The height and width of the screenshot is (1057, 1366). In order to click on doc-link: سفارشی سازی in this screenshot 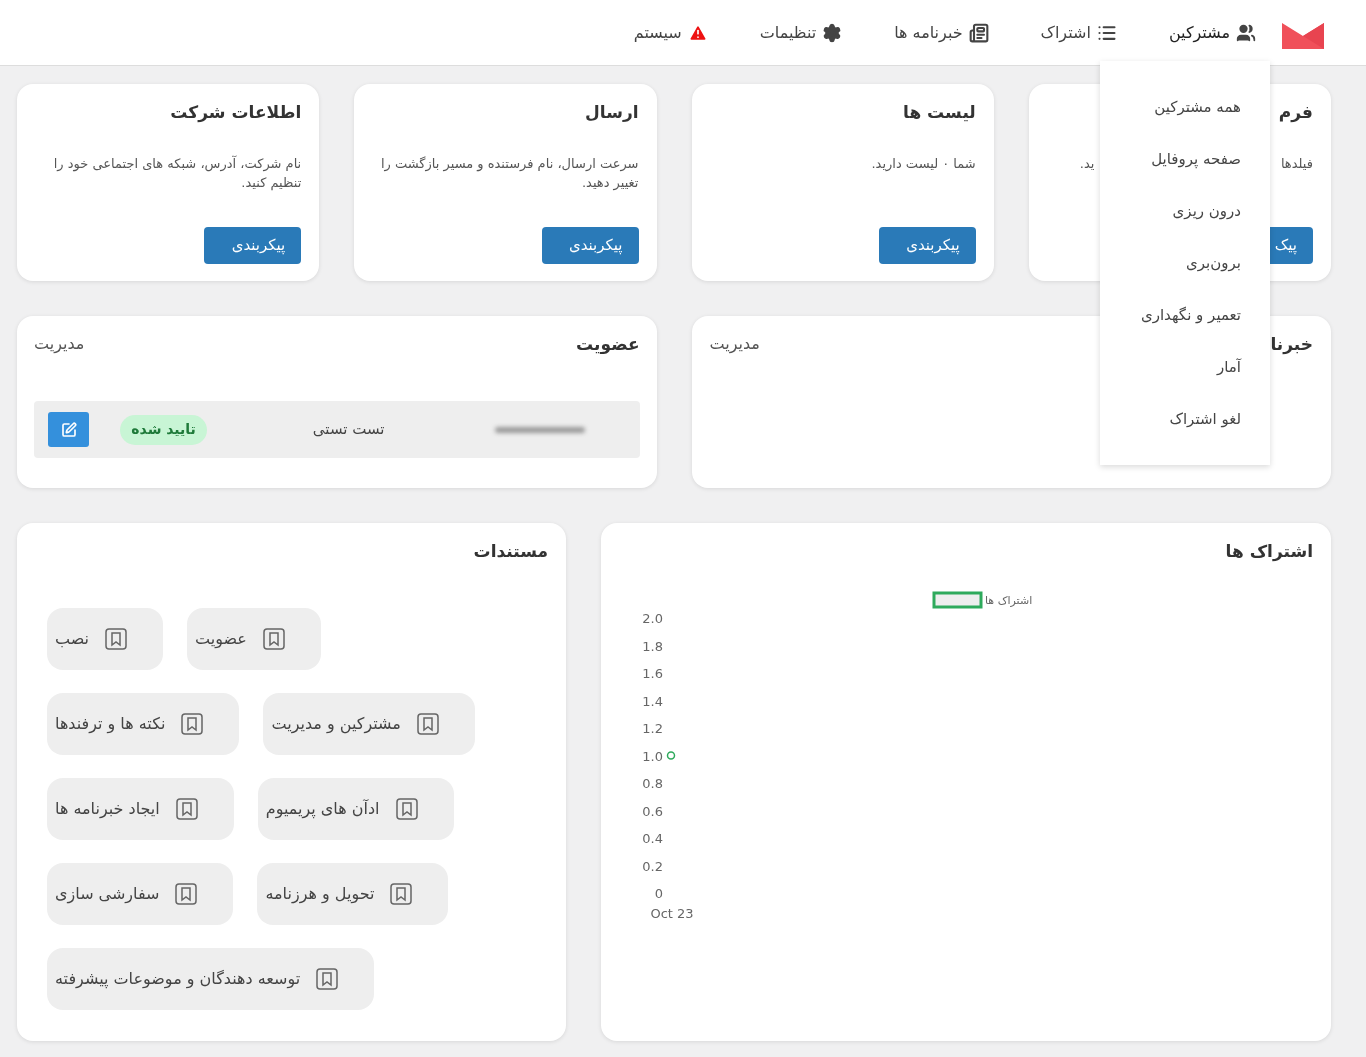, I will do `click(140, 894)`.